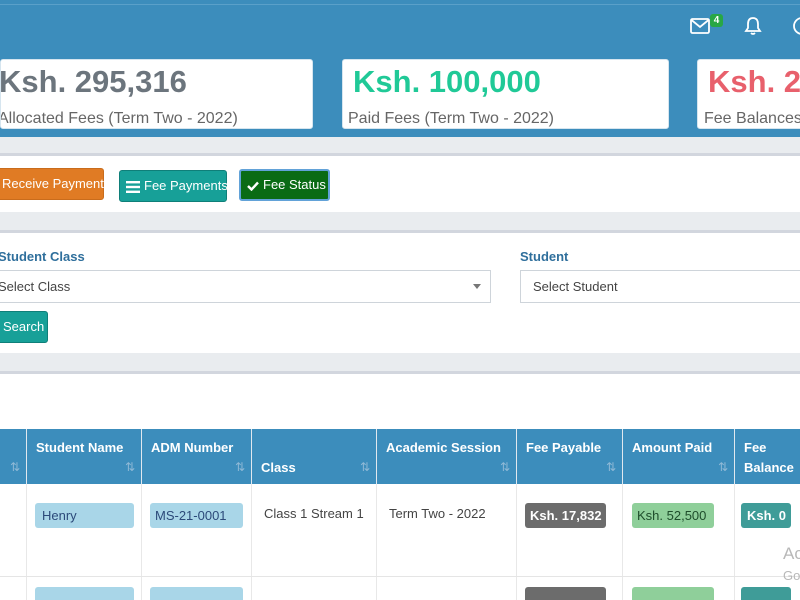 The height and width of the screenshot is (600, 800). I want to click on header-label: Fee Balance, so click(769, 457).